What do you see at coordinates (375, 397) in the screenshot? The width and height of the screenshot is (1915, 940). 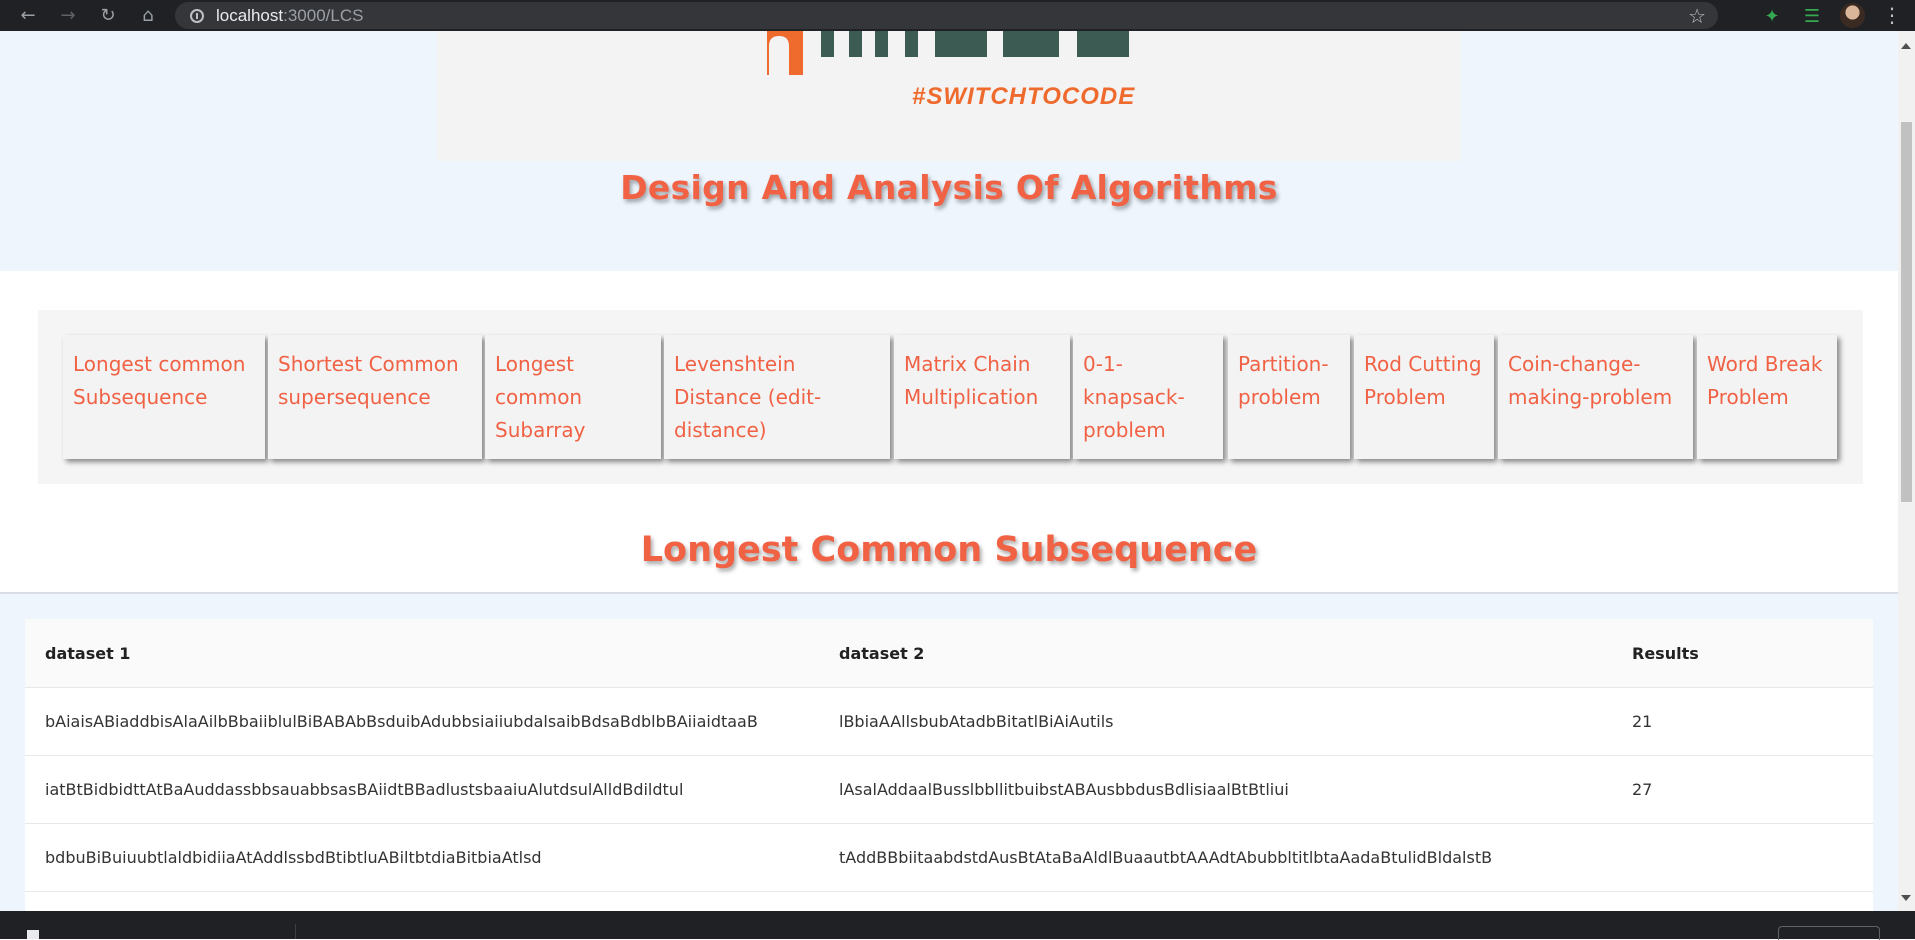 I see `nav-item-shortest-common-supersequence: Shortest Common supersequence` at bounding box center [375, 397].